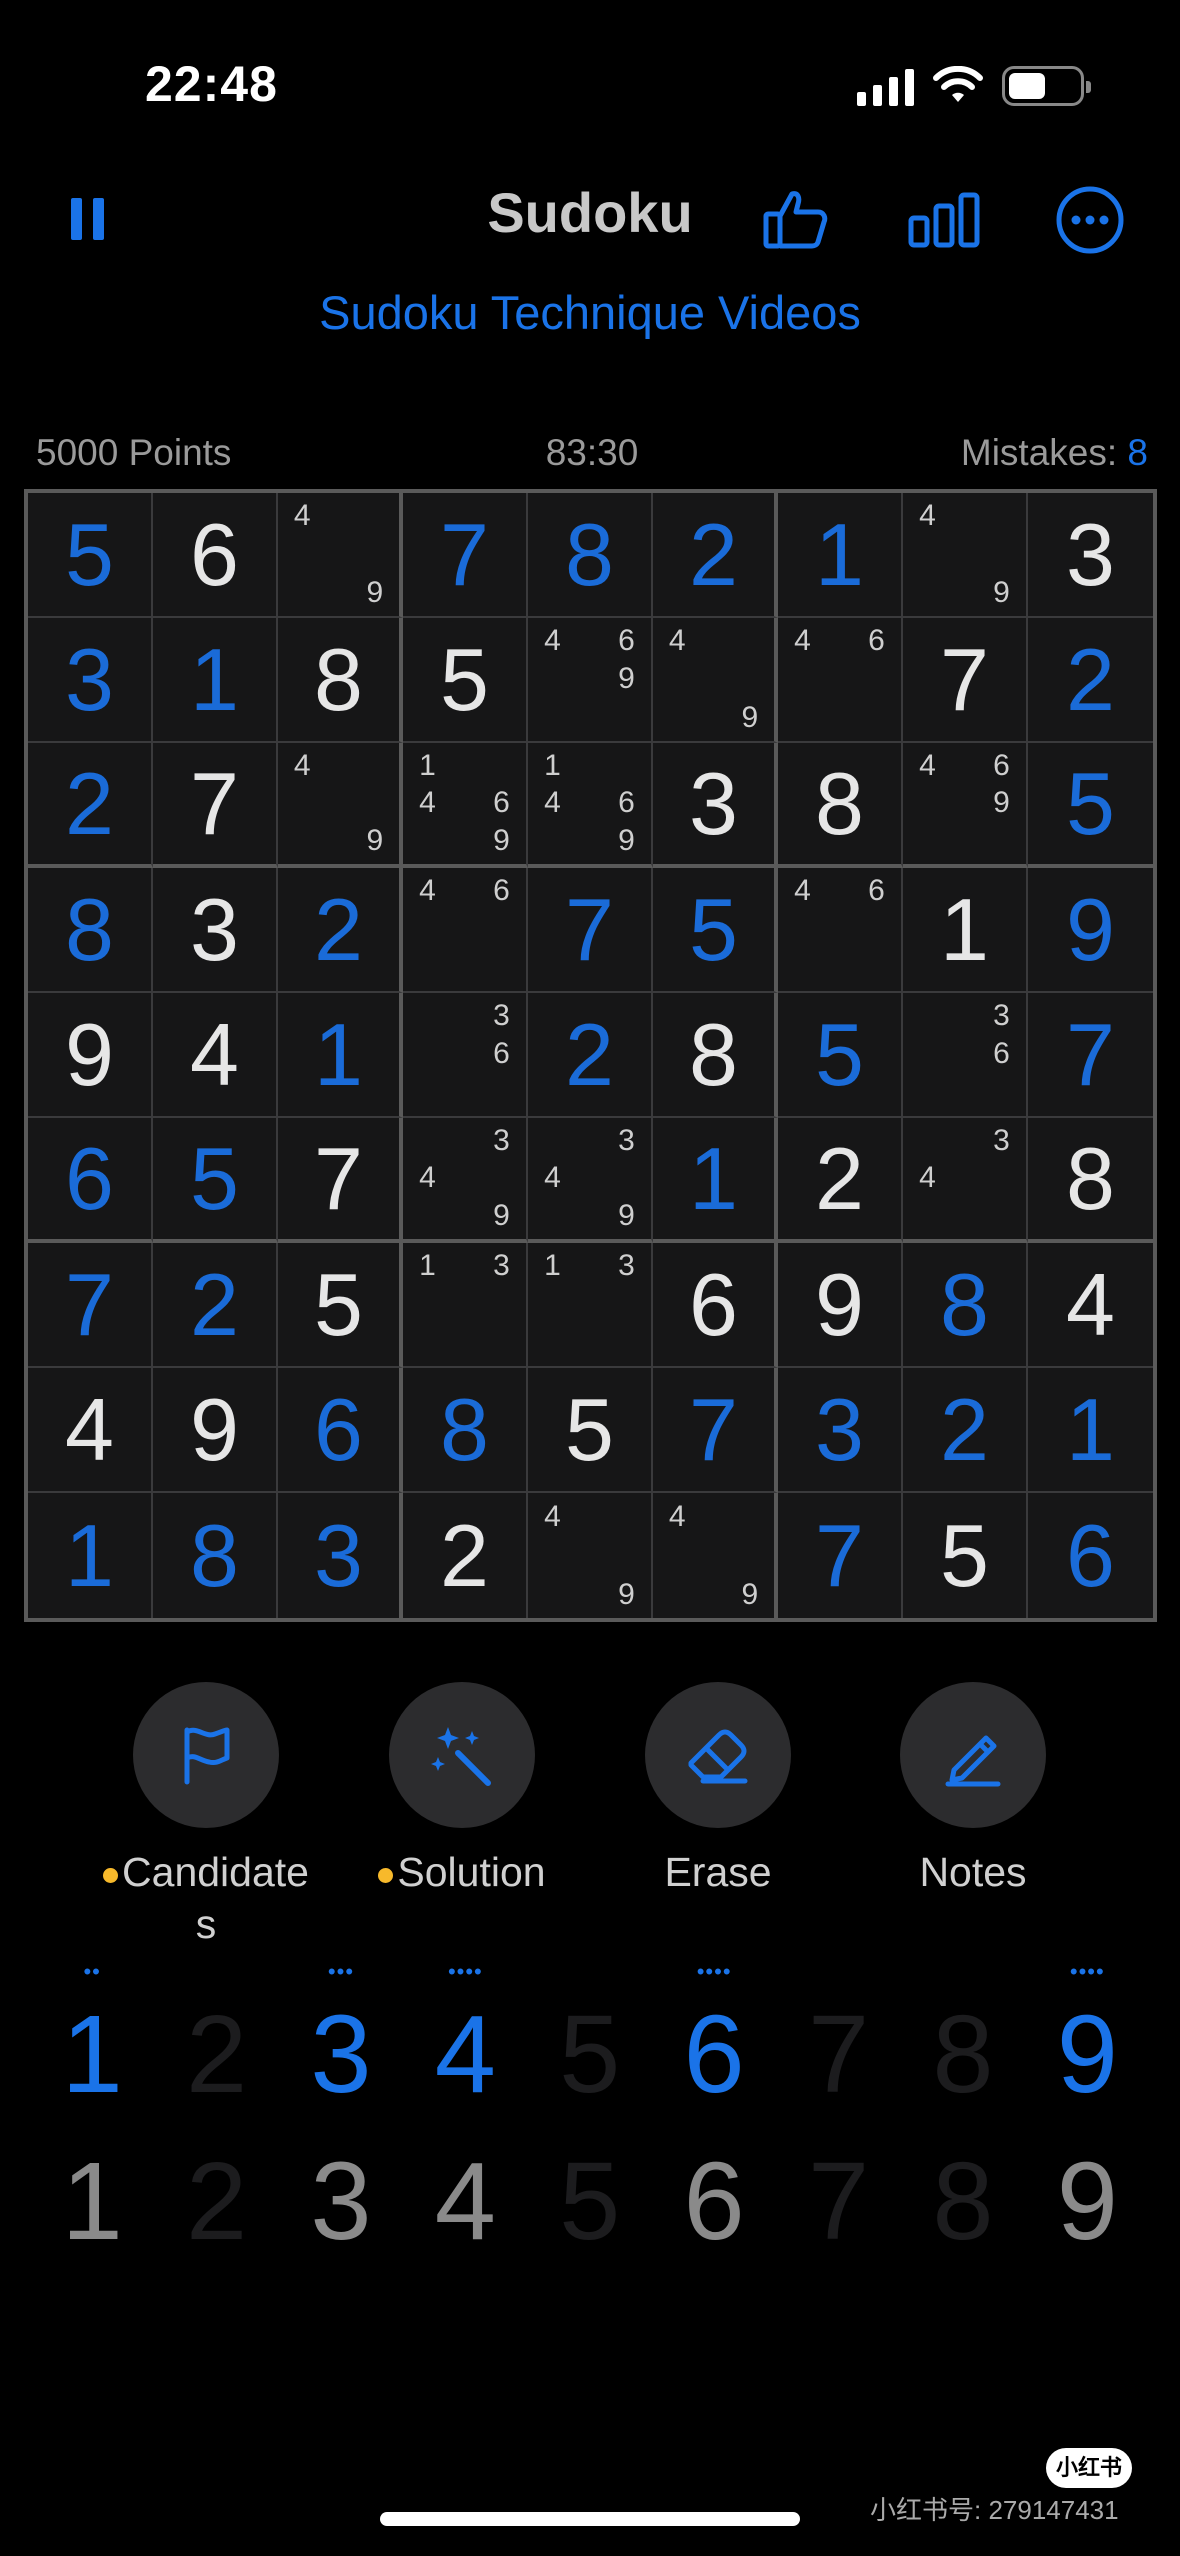 The width and height of the screenshot is (1180, 2556). I want to click on candidates-tool: Candidate s, so click(206, 1816).